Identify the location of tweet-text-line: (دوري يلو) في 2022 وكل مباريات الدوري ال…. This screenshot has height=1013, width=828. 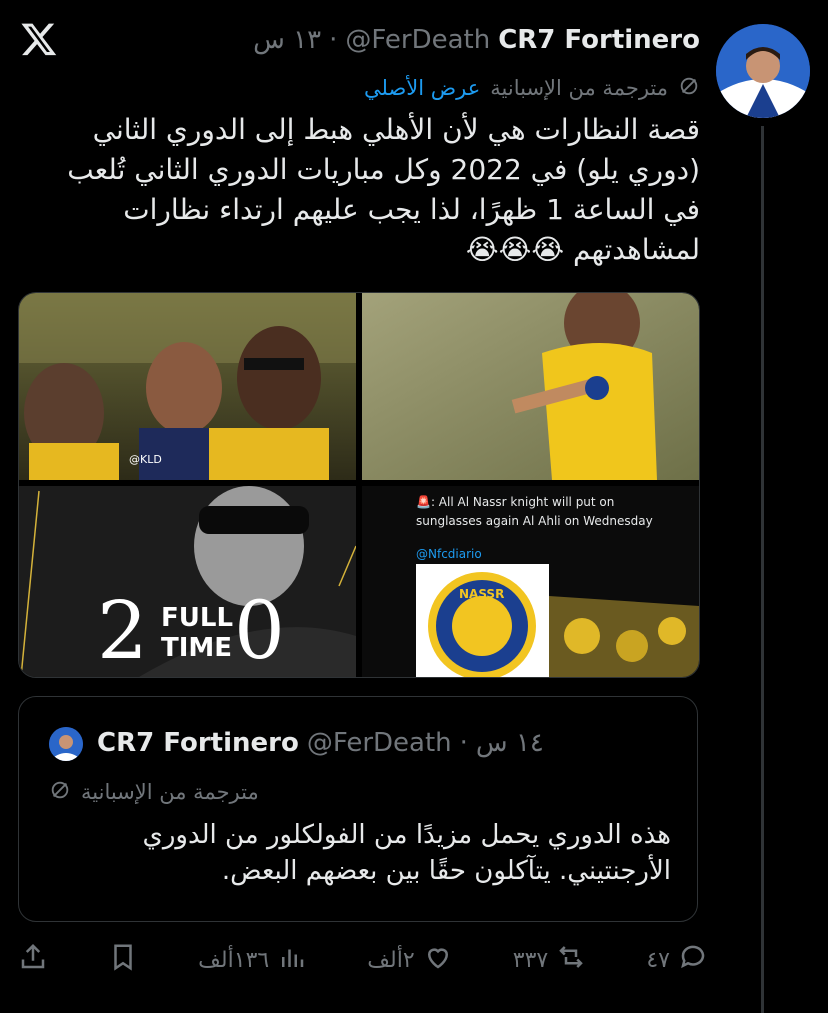
(383, 169).